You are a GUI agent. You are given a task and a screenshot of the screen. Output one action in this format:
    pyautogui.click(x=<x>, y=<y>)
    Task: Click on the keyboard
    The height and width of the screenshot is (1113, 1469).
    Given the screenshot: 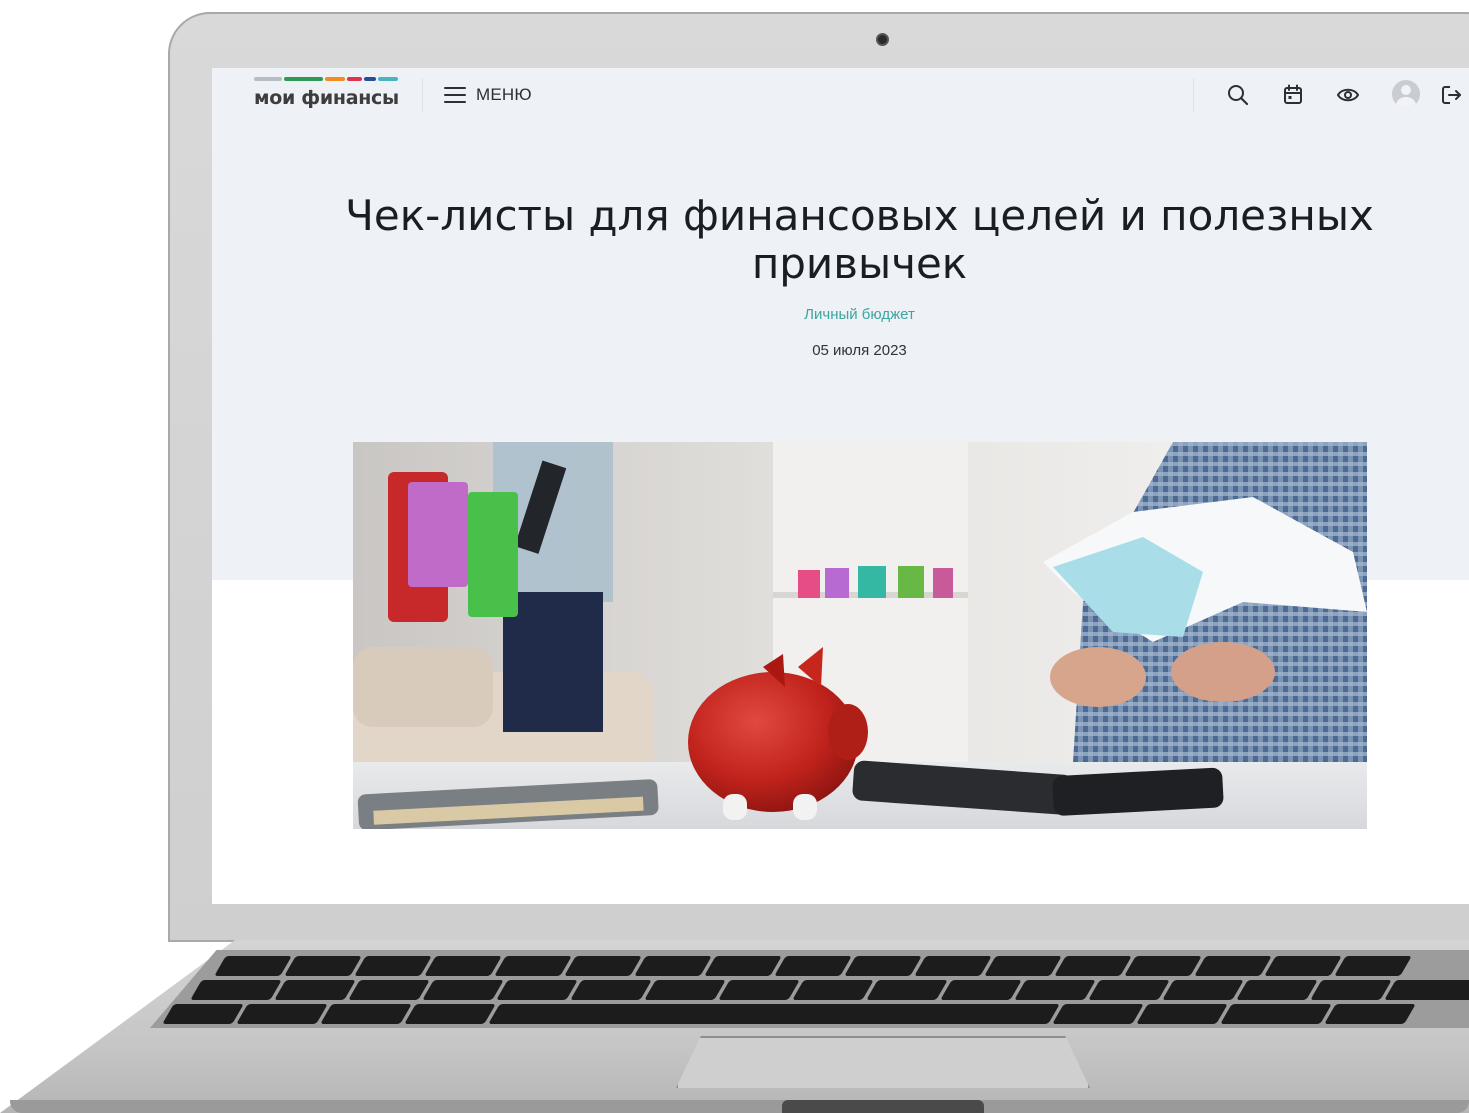 What is the action you would take?
    pyautogui.click(x=809, y=989)
    